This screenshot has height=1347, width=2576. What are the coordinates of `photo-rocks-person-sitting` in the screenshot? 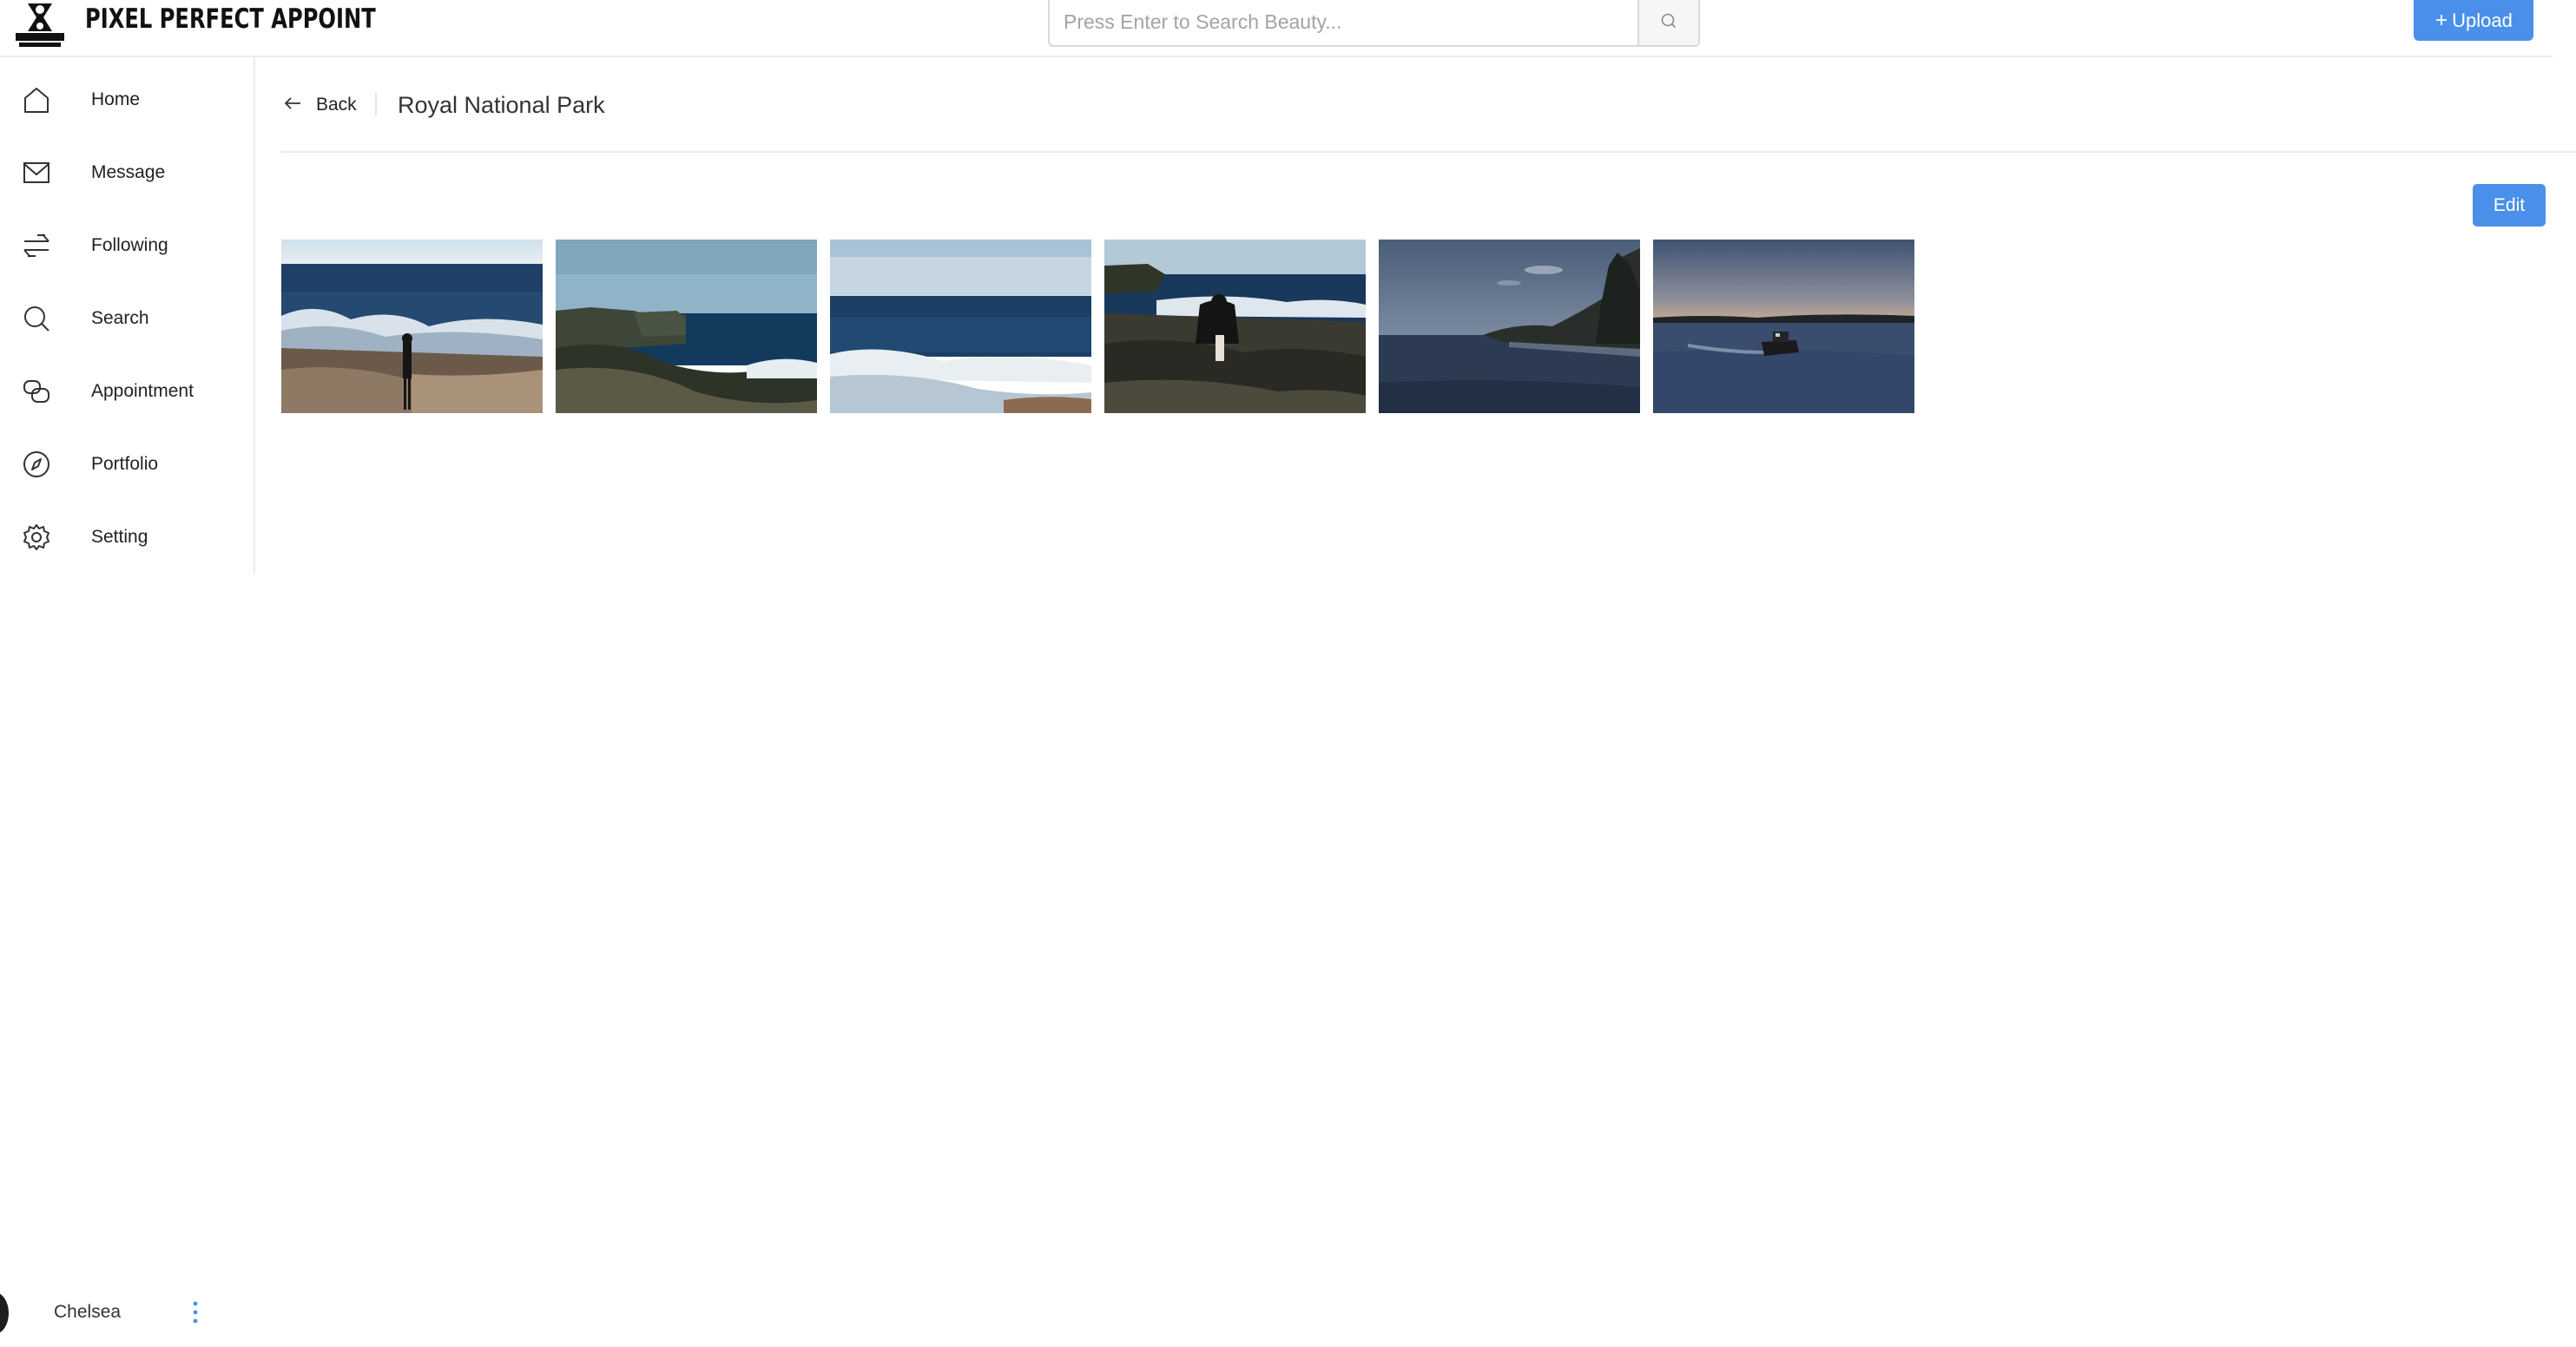 It's located at (1235, 327).